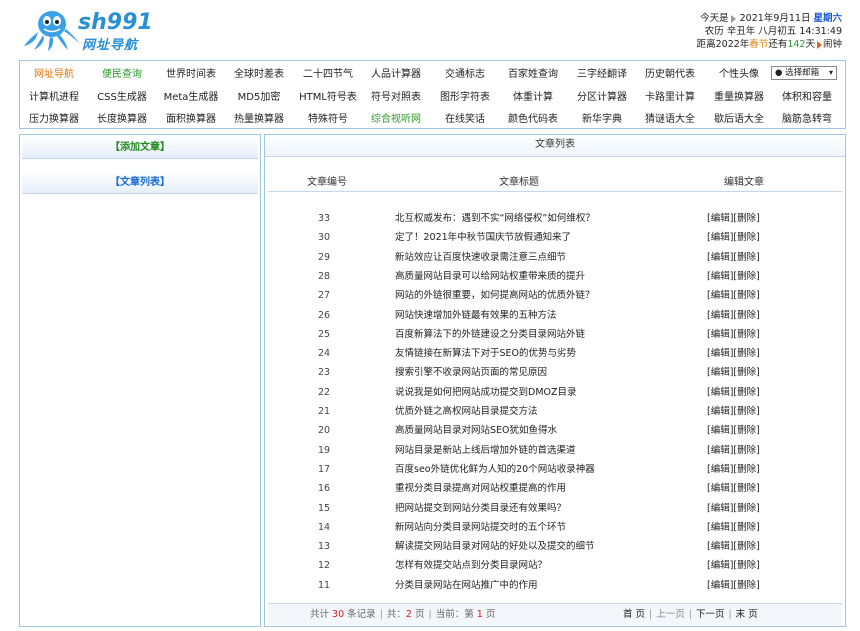 This screenshot has height=631, width=860. Describe the element at coordinates (122, 95) in the screenshot. I see `nav-link: CSS生成器` at that location.